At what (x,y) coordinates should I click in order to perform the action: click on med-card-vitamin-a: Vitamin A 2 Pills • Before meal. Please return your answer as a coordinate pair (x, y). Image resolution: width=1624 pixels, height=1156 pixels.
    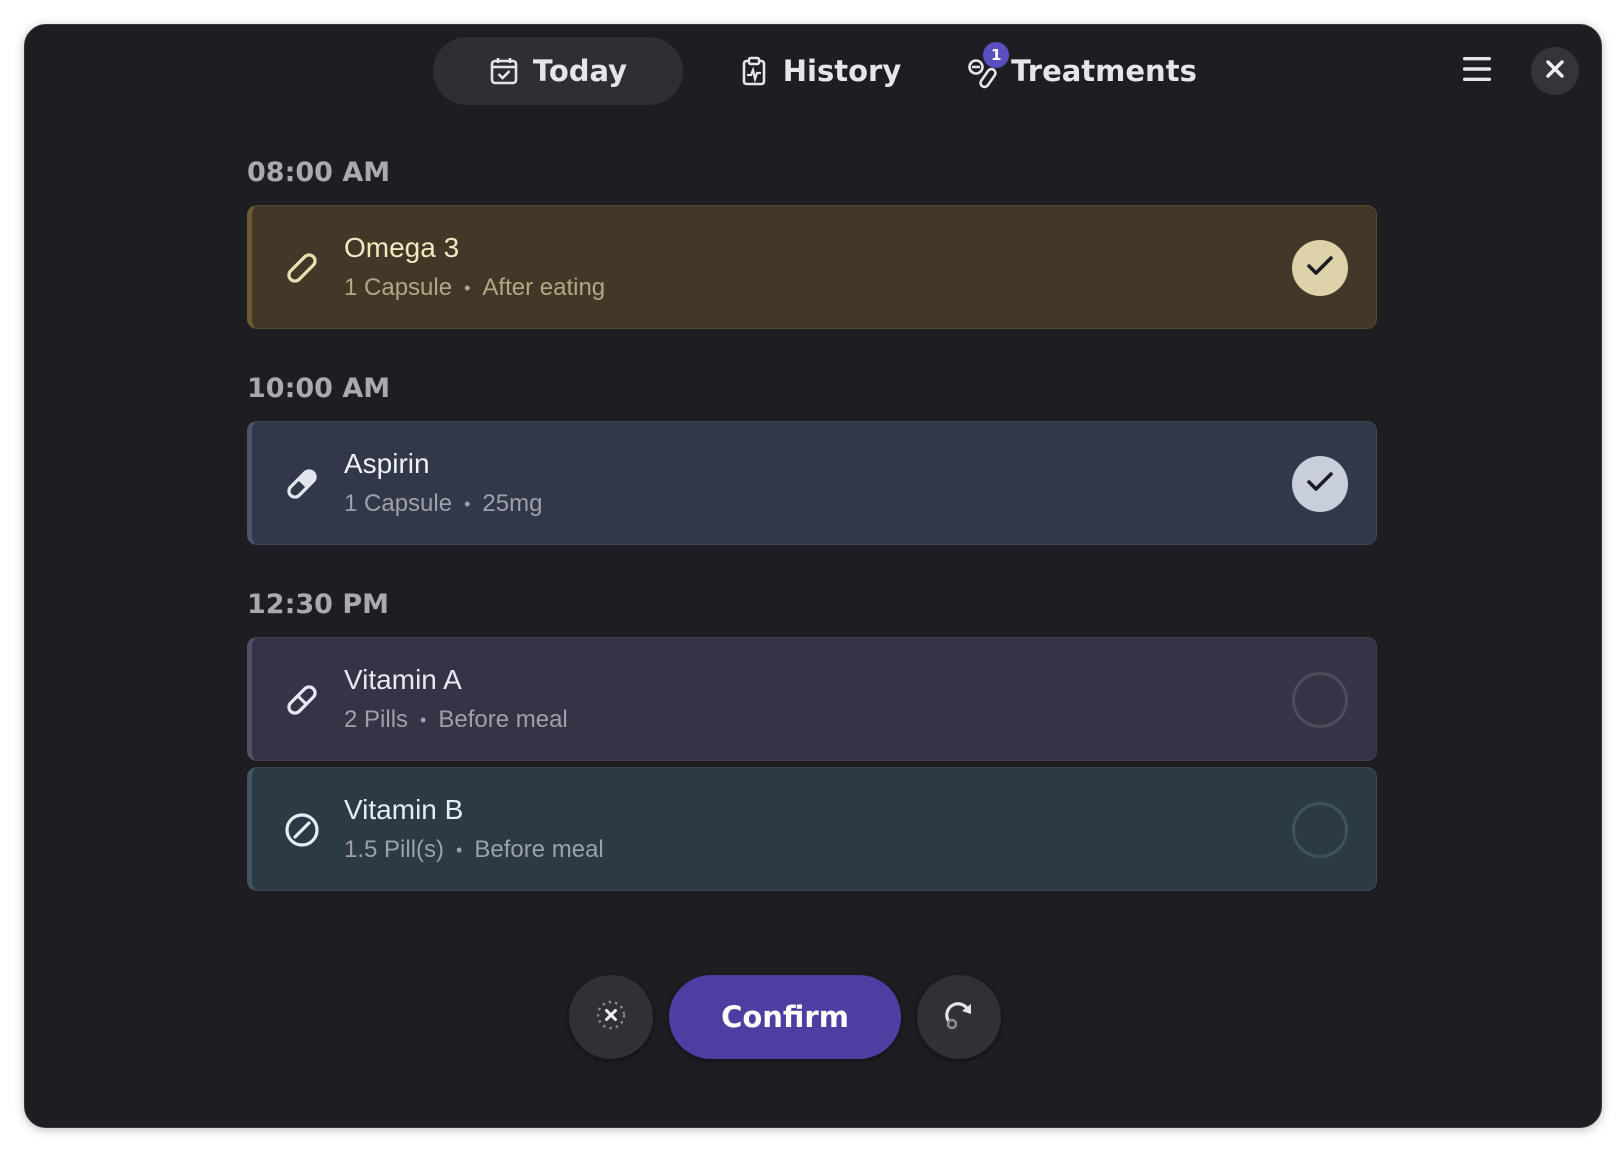
    Looking at the image, I should click on (812, 699).